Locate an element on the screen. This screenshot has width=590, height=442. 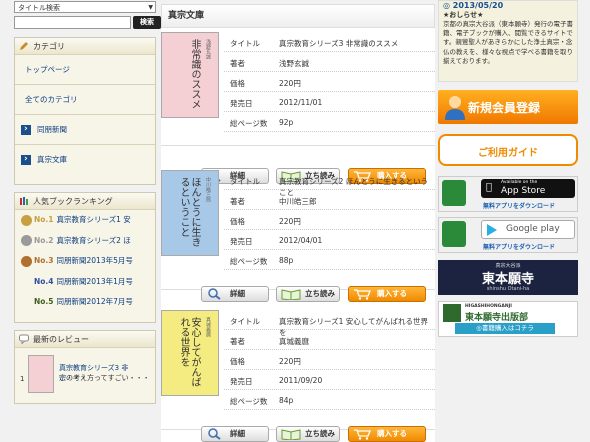
news-date: ◎ 2013/05/20 is located at coordinates (473, 5).